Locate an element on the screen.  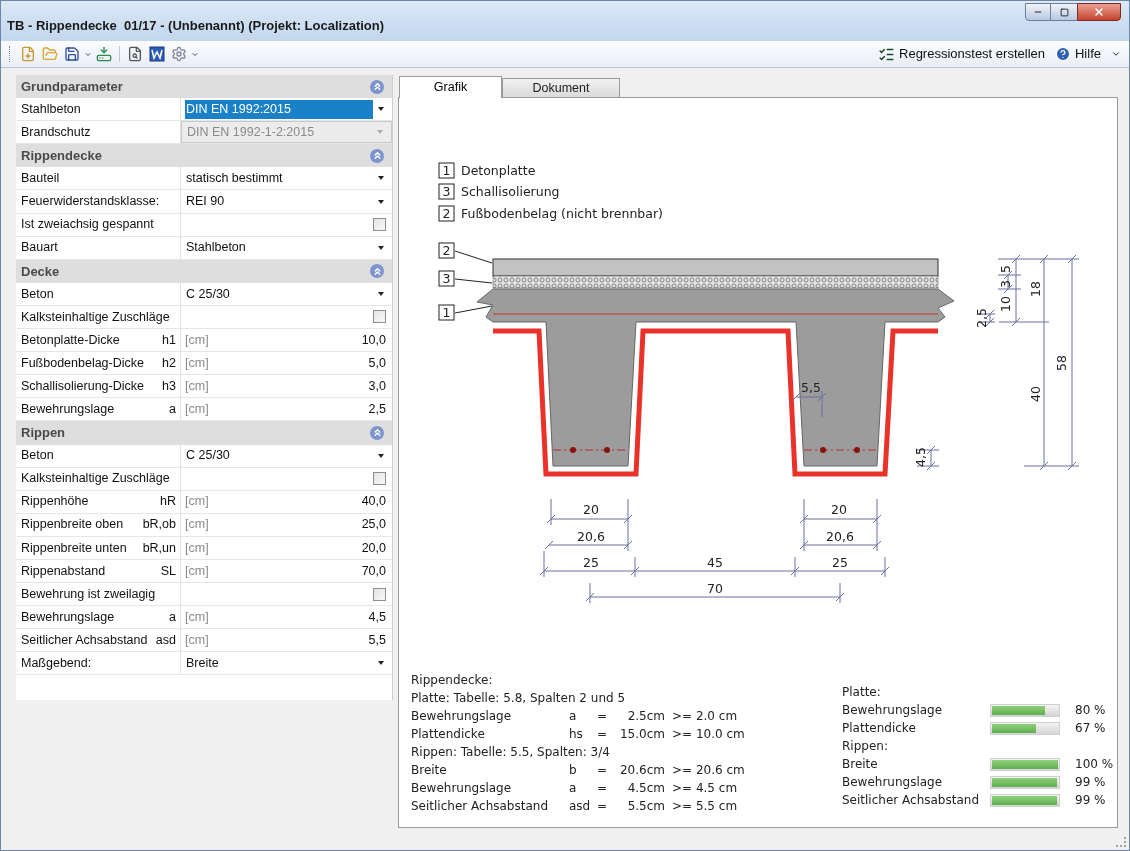
utilization-reading: 67 % is located at coordinates (1091, 728).